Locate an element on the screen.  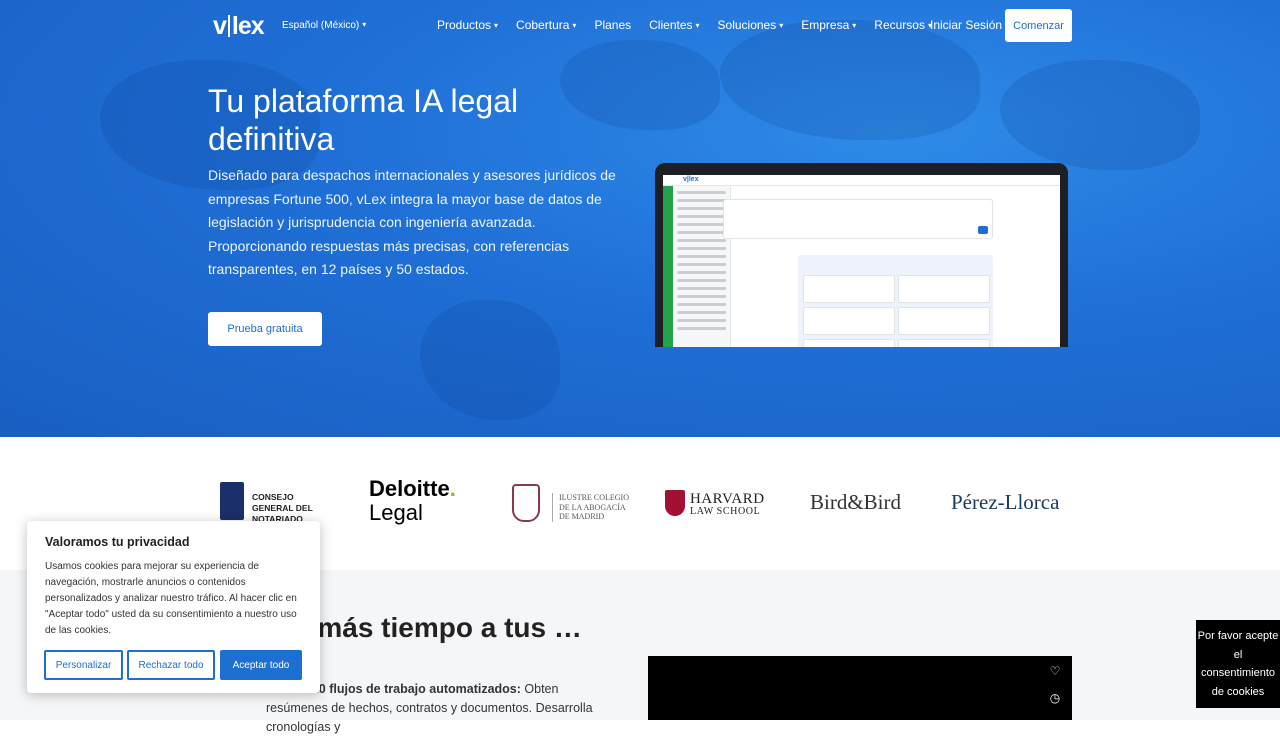
free-trial-button: Prueba gratuita is located at coordinates (265, 329).